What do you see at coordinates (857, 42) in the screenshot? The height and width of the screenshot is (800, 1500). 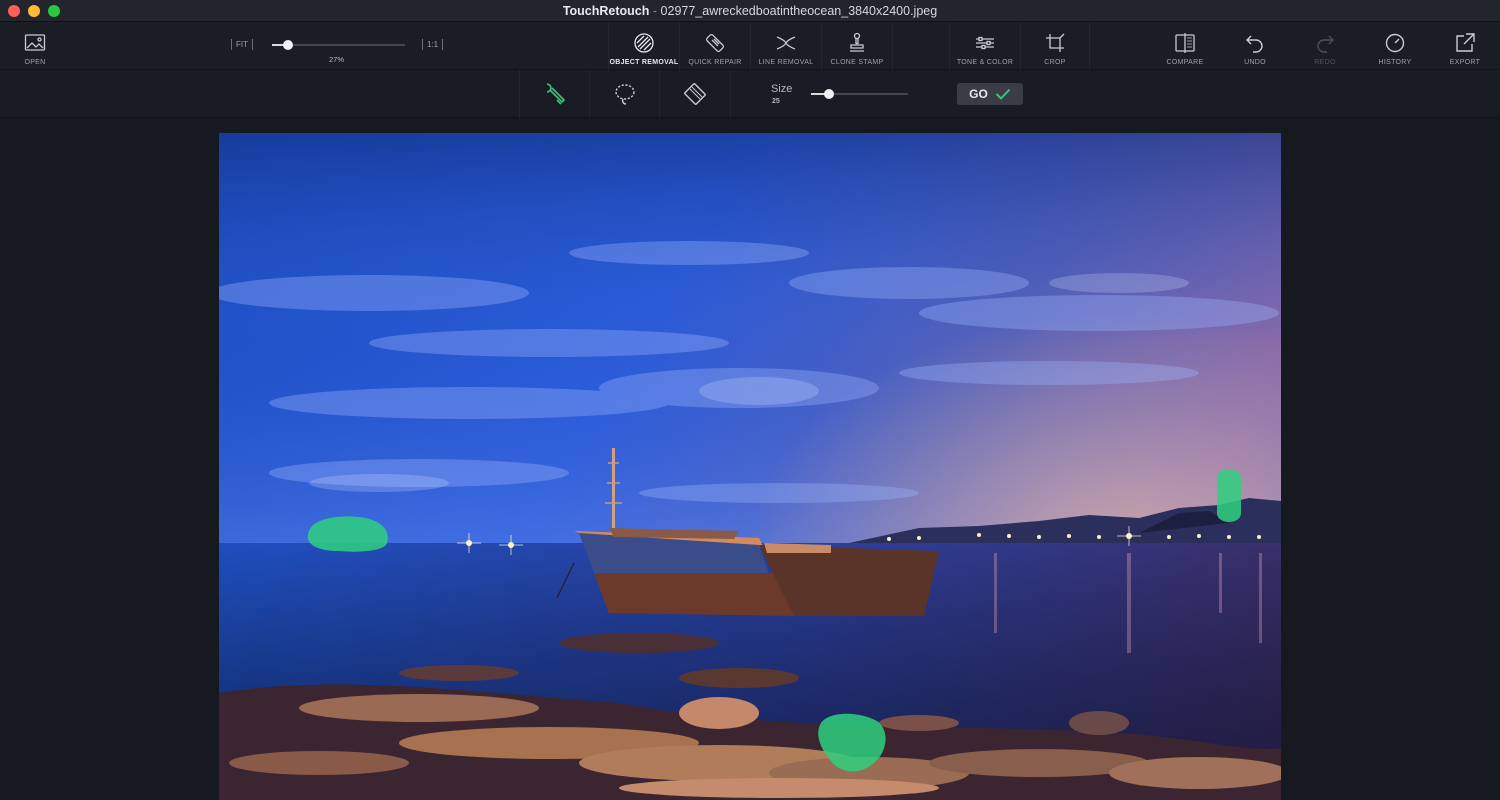 I see `clone-stamp-icon` at bounding box center [857, 42].